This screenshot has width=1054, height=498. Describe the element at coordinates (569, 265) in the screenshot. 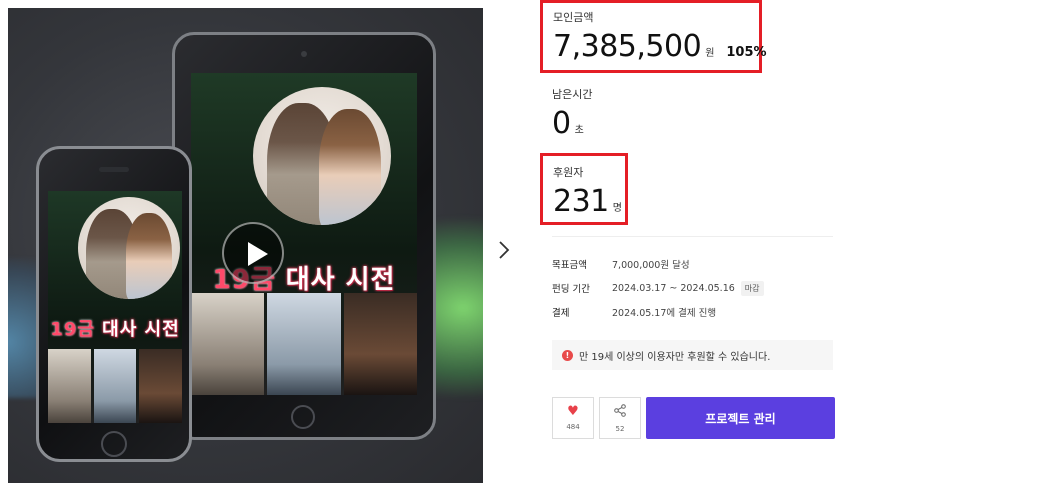

I see `detail-key: 목표금액` at that location.